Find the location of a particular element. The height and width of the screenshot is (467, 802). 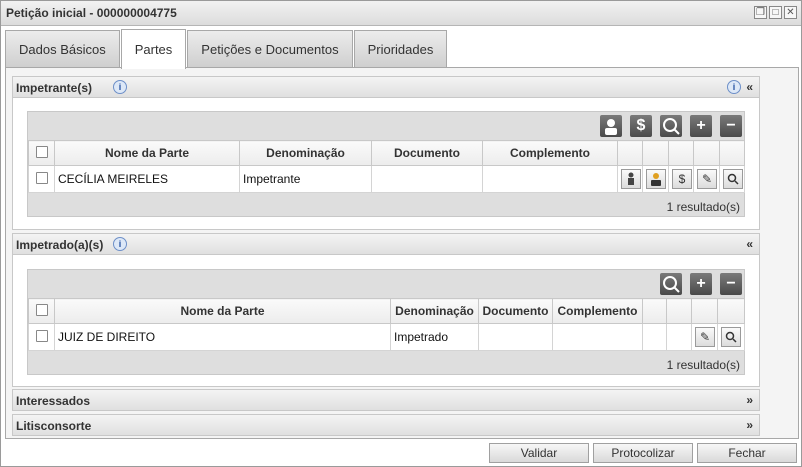

section-header-litisconsorte: Litisconsorte » is located at coordinates (386, 425).